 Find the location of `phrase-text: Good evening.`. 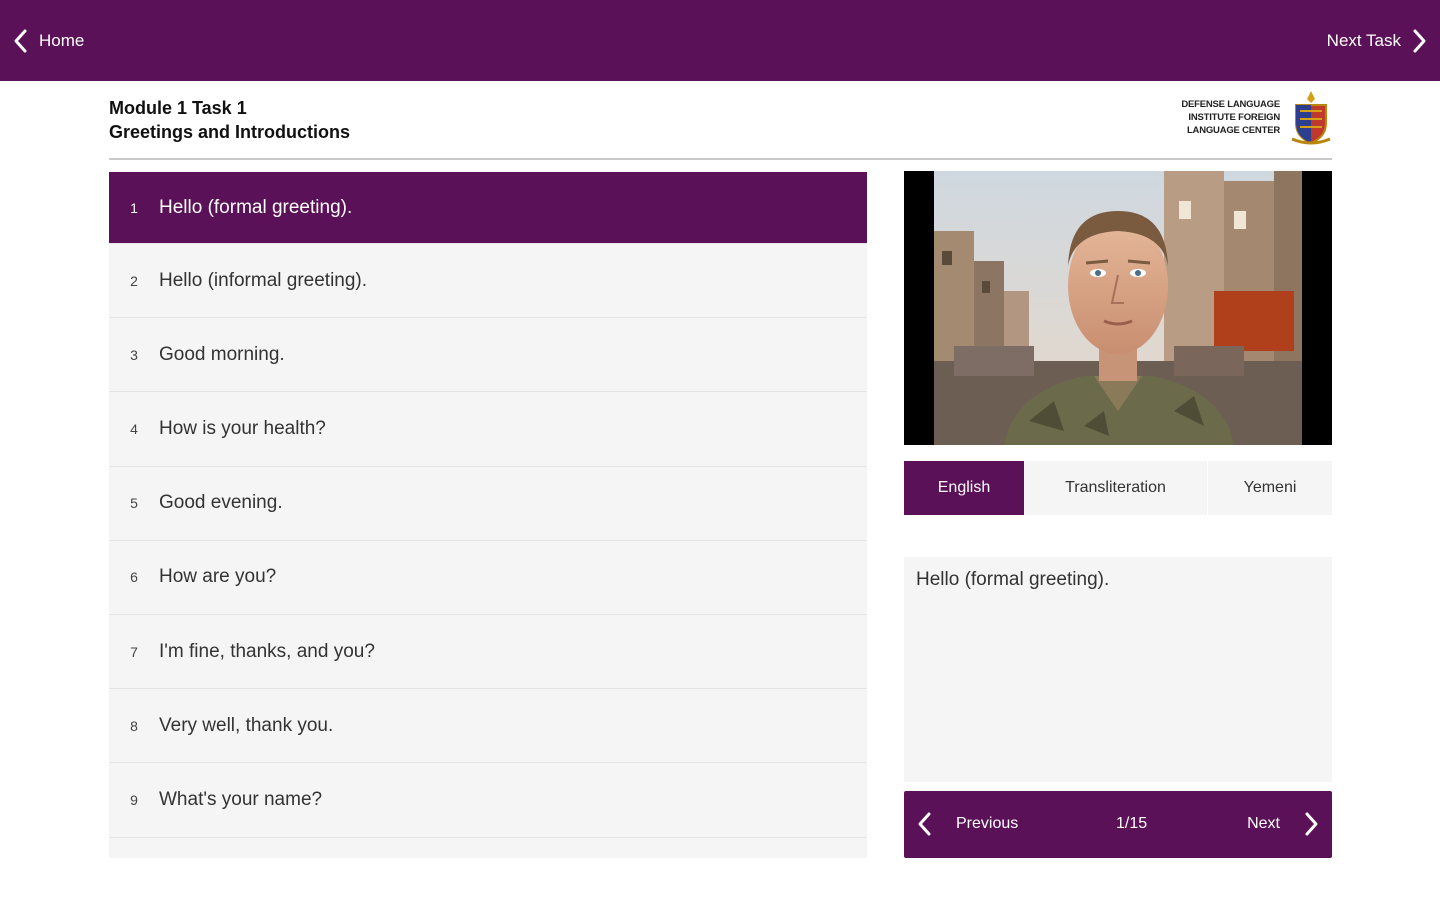

phrase-text: Good evening. is located at coordinates (221, 503).